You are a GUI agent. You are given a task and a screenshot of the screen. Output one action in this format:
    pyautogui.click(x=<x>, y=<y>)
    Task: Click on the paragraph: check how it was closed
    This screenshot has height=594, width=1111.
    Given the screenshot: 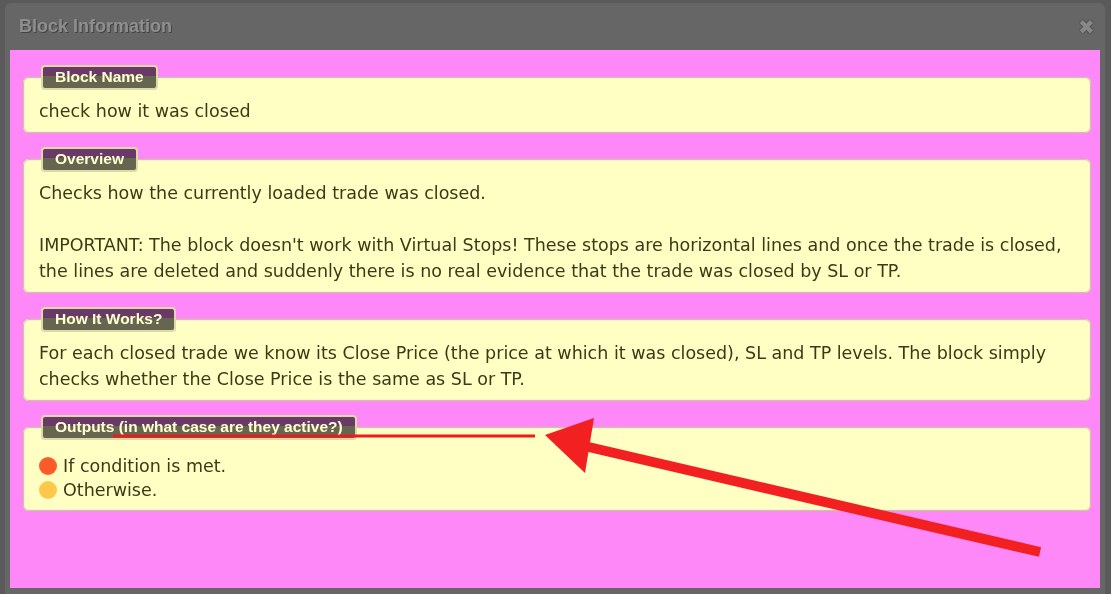 What is the action you would take?
    pyautogui.click(x=145, y=111)
    